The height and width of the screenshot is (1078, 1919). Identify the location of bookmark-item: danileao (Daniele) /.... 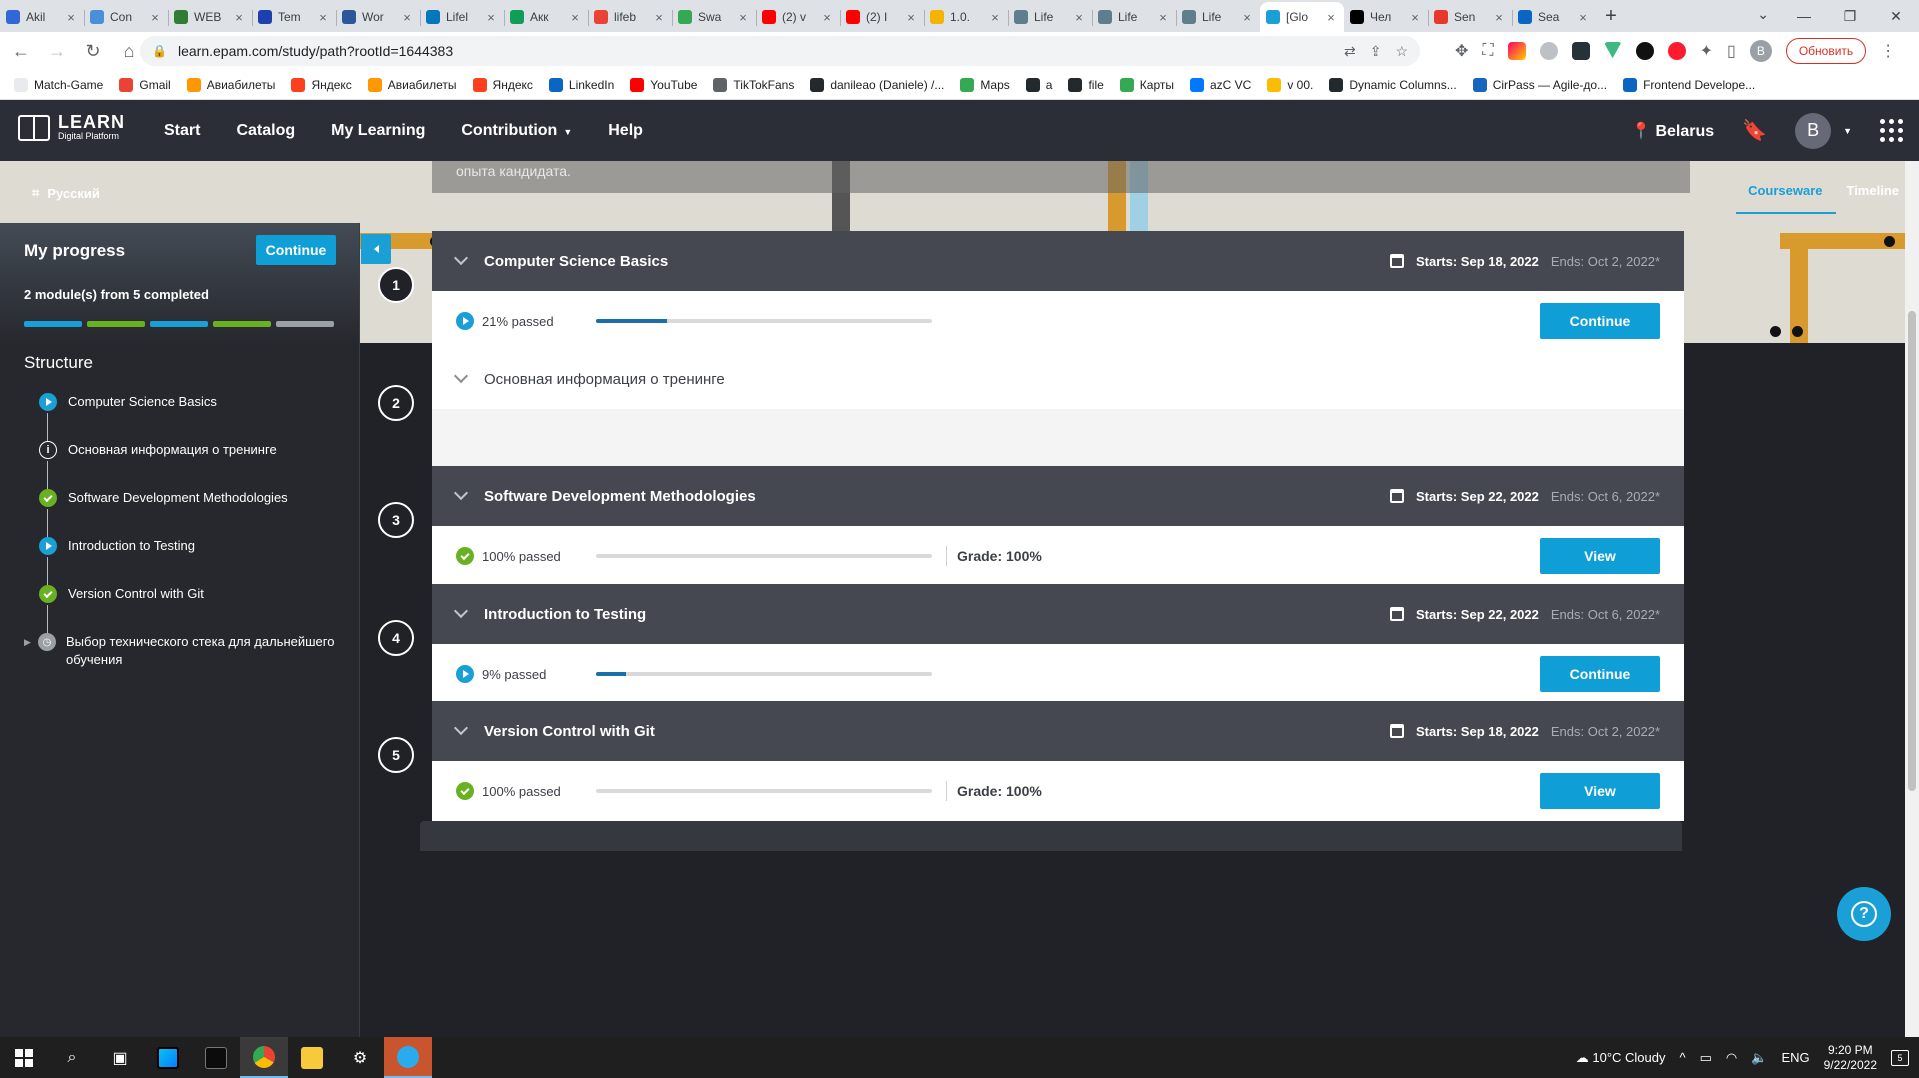
(877, 84).